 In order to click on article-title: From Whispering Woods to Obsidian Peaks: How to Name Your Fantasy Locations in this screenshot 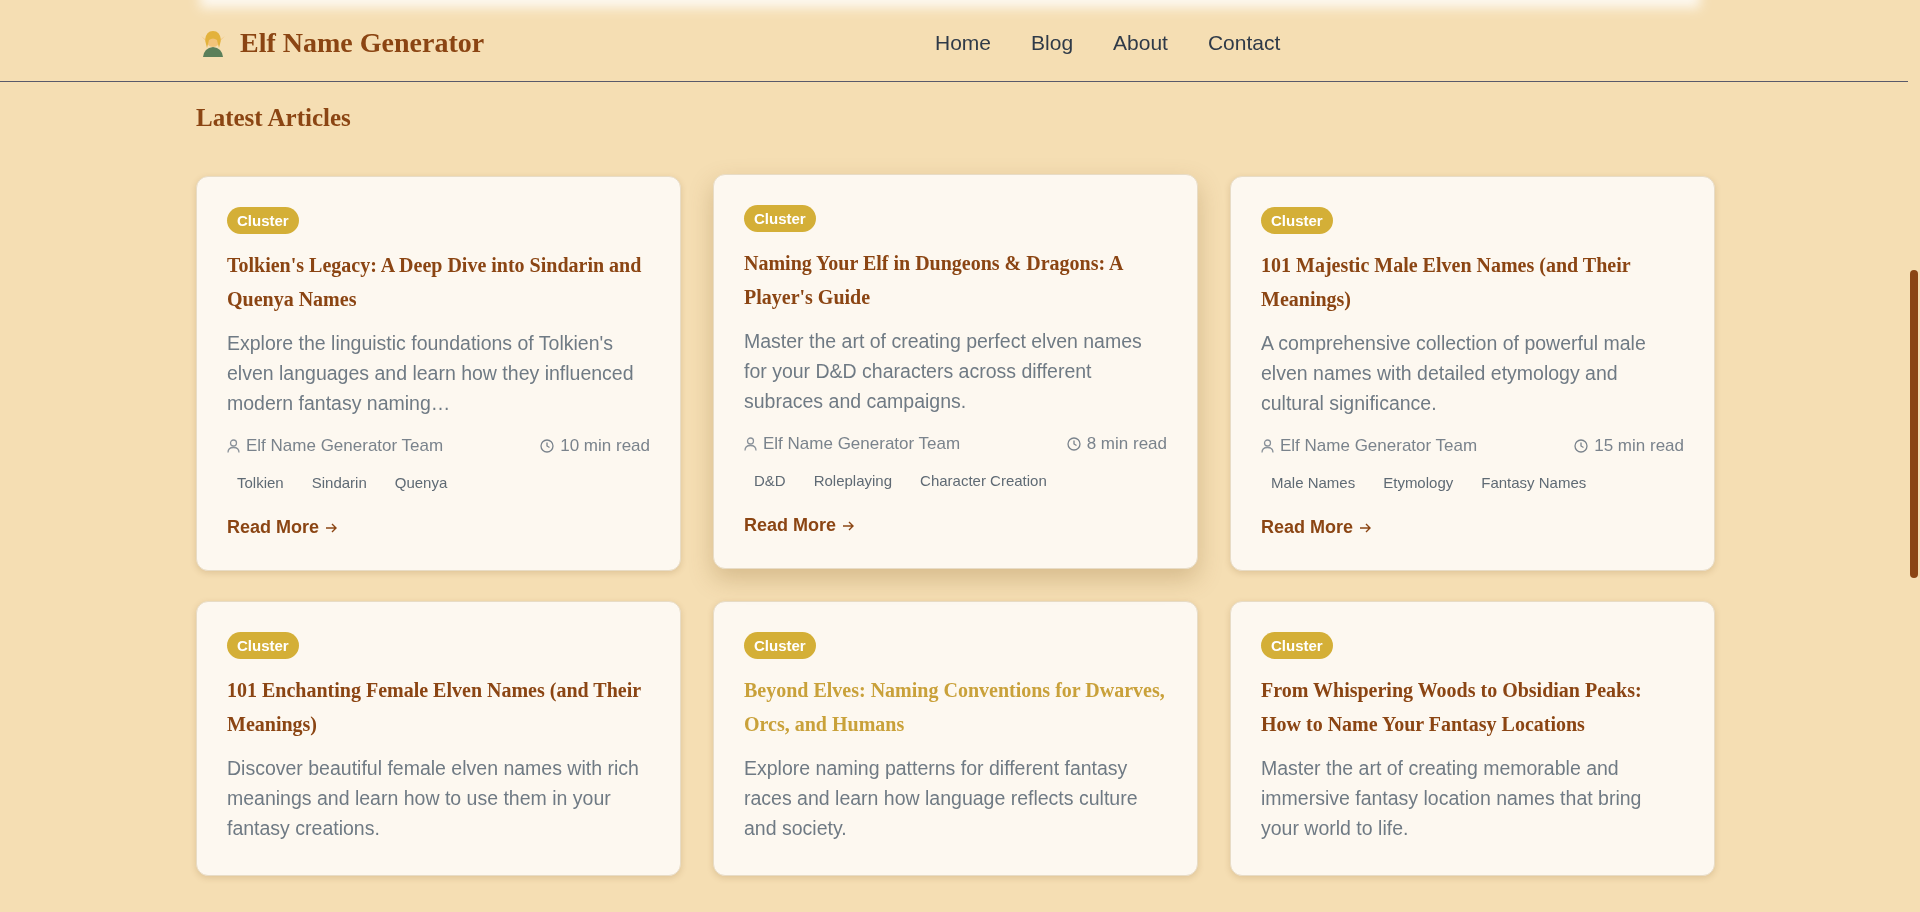, I will do `click(1472, 707)`.